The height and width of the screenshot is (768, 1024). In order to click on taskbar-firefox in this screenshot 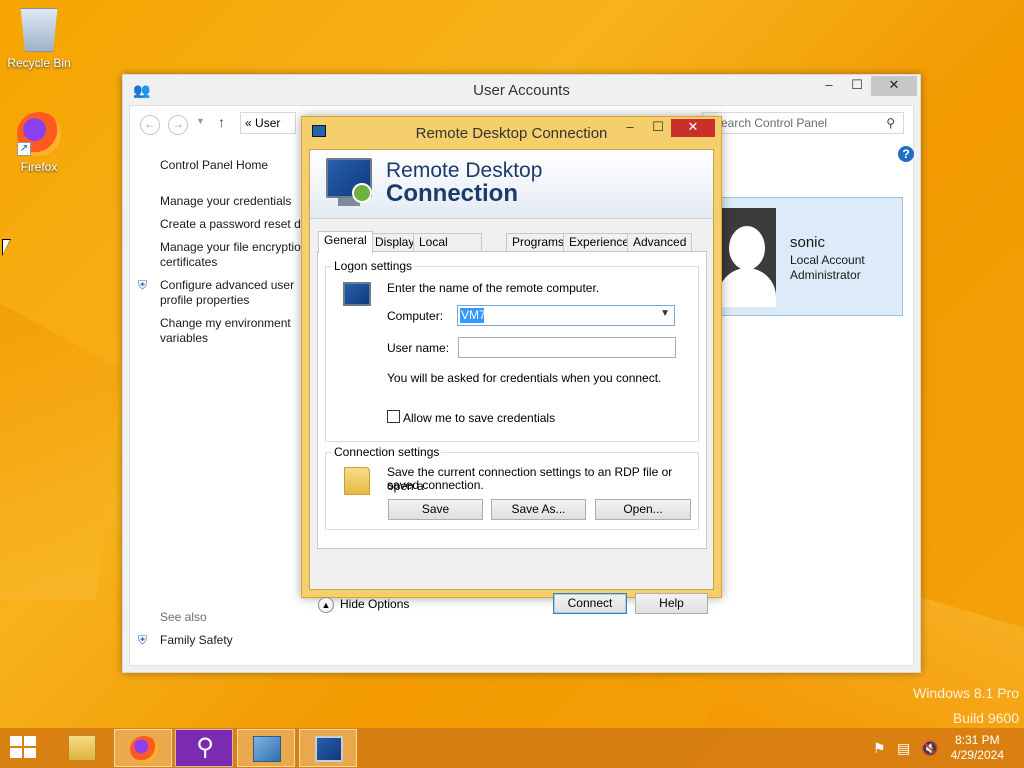, I will do `click(143, 748)`.